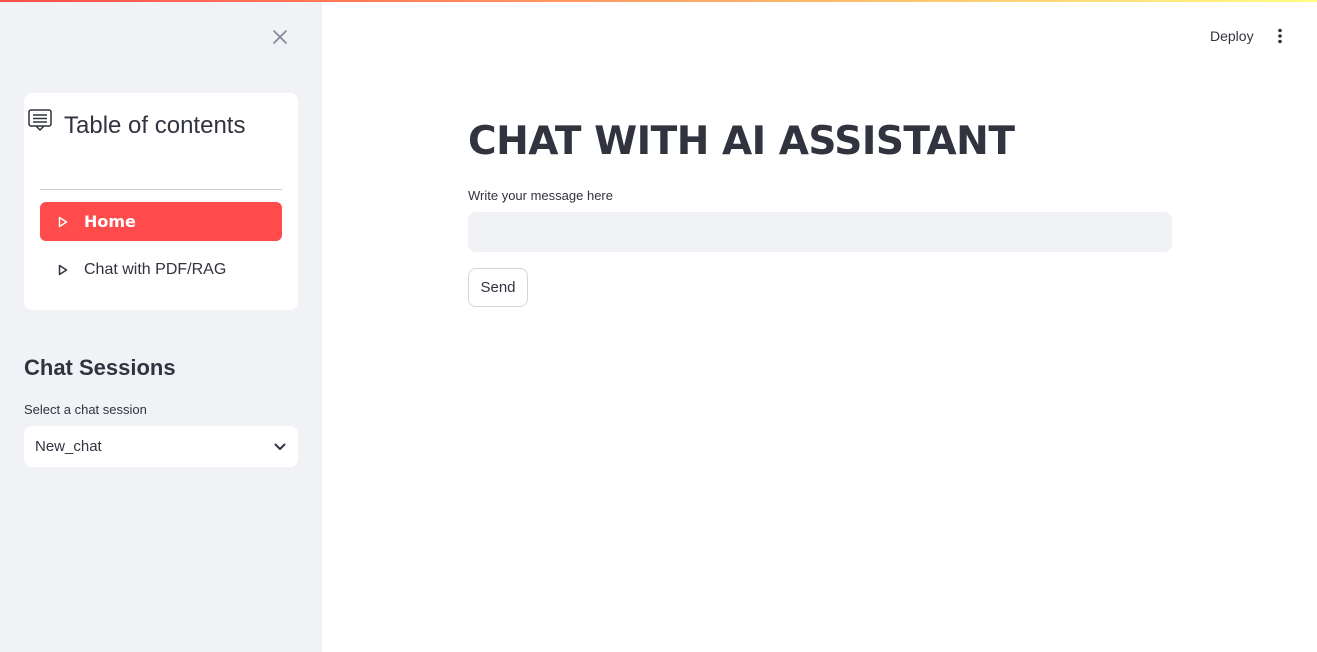  I want to click on nav-item-chat-pdf-rag: Chat with PDF/RAG, so click(161, 269).